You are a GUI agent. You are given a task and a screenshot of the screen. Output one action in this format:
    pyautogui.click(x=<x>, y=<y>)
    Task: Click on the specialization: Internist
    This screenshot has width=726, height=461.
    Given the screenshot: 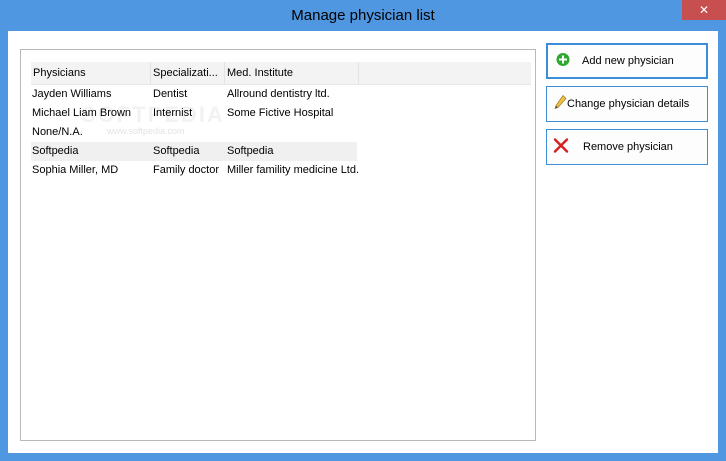 What is the action you would take?
    pyautogui.click(x=173, y=113)
    